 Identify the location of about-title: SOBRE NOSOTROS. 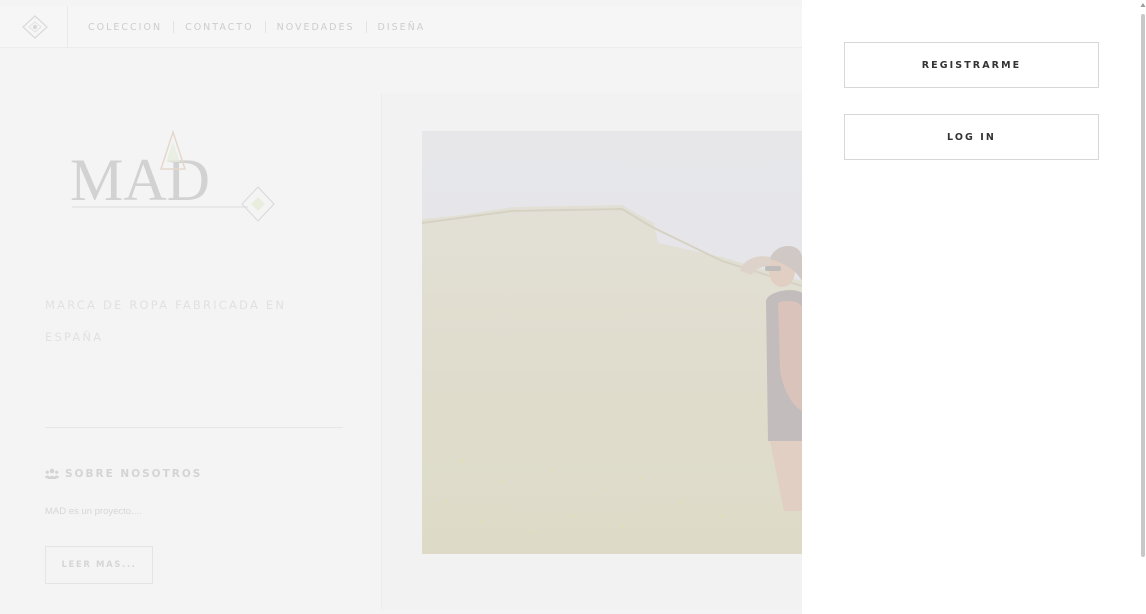
(134, 474).